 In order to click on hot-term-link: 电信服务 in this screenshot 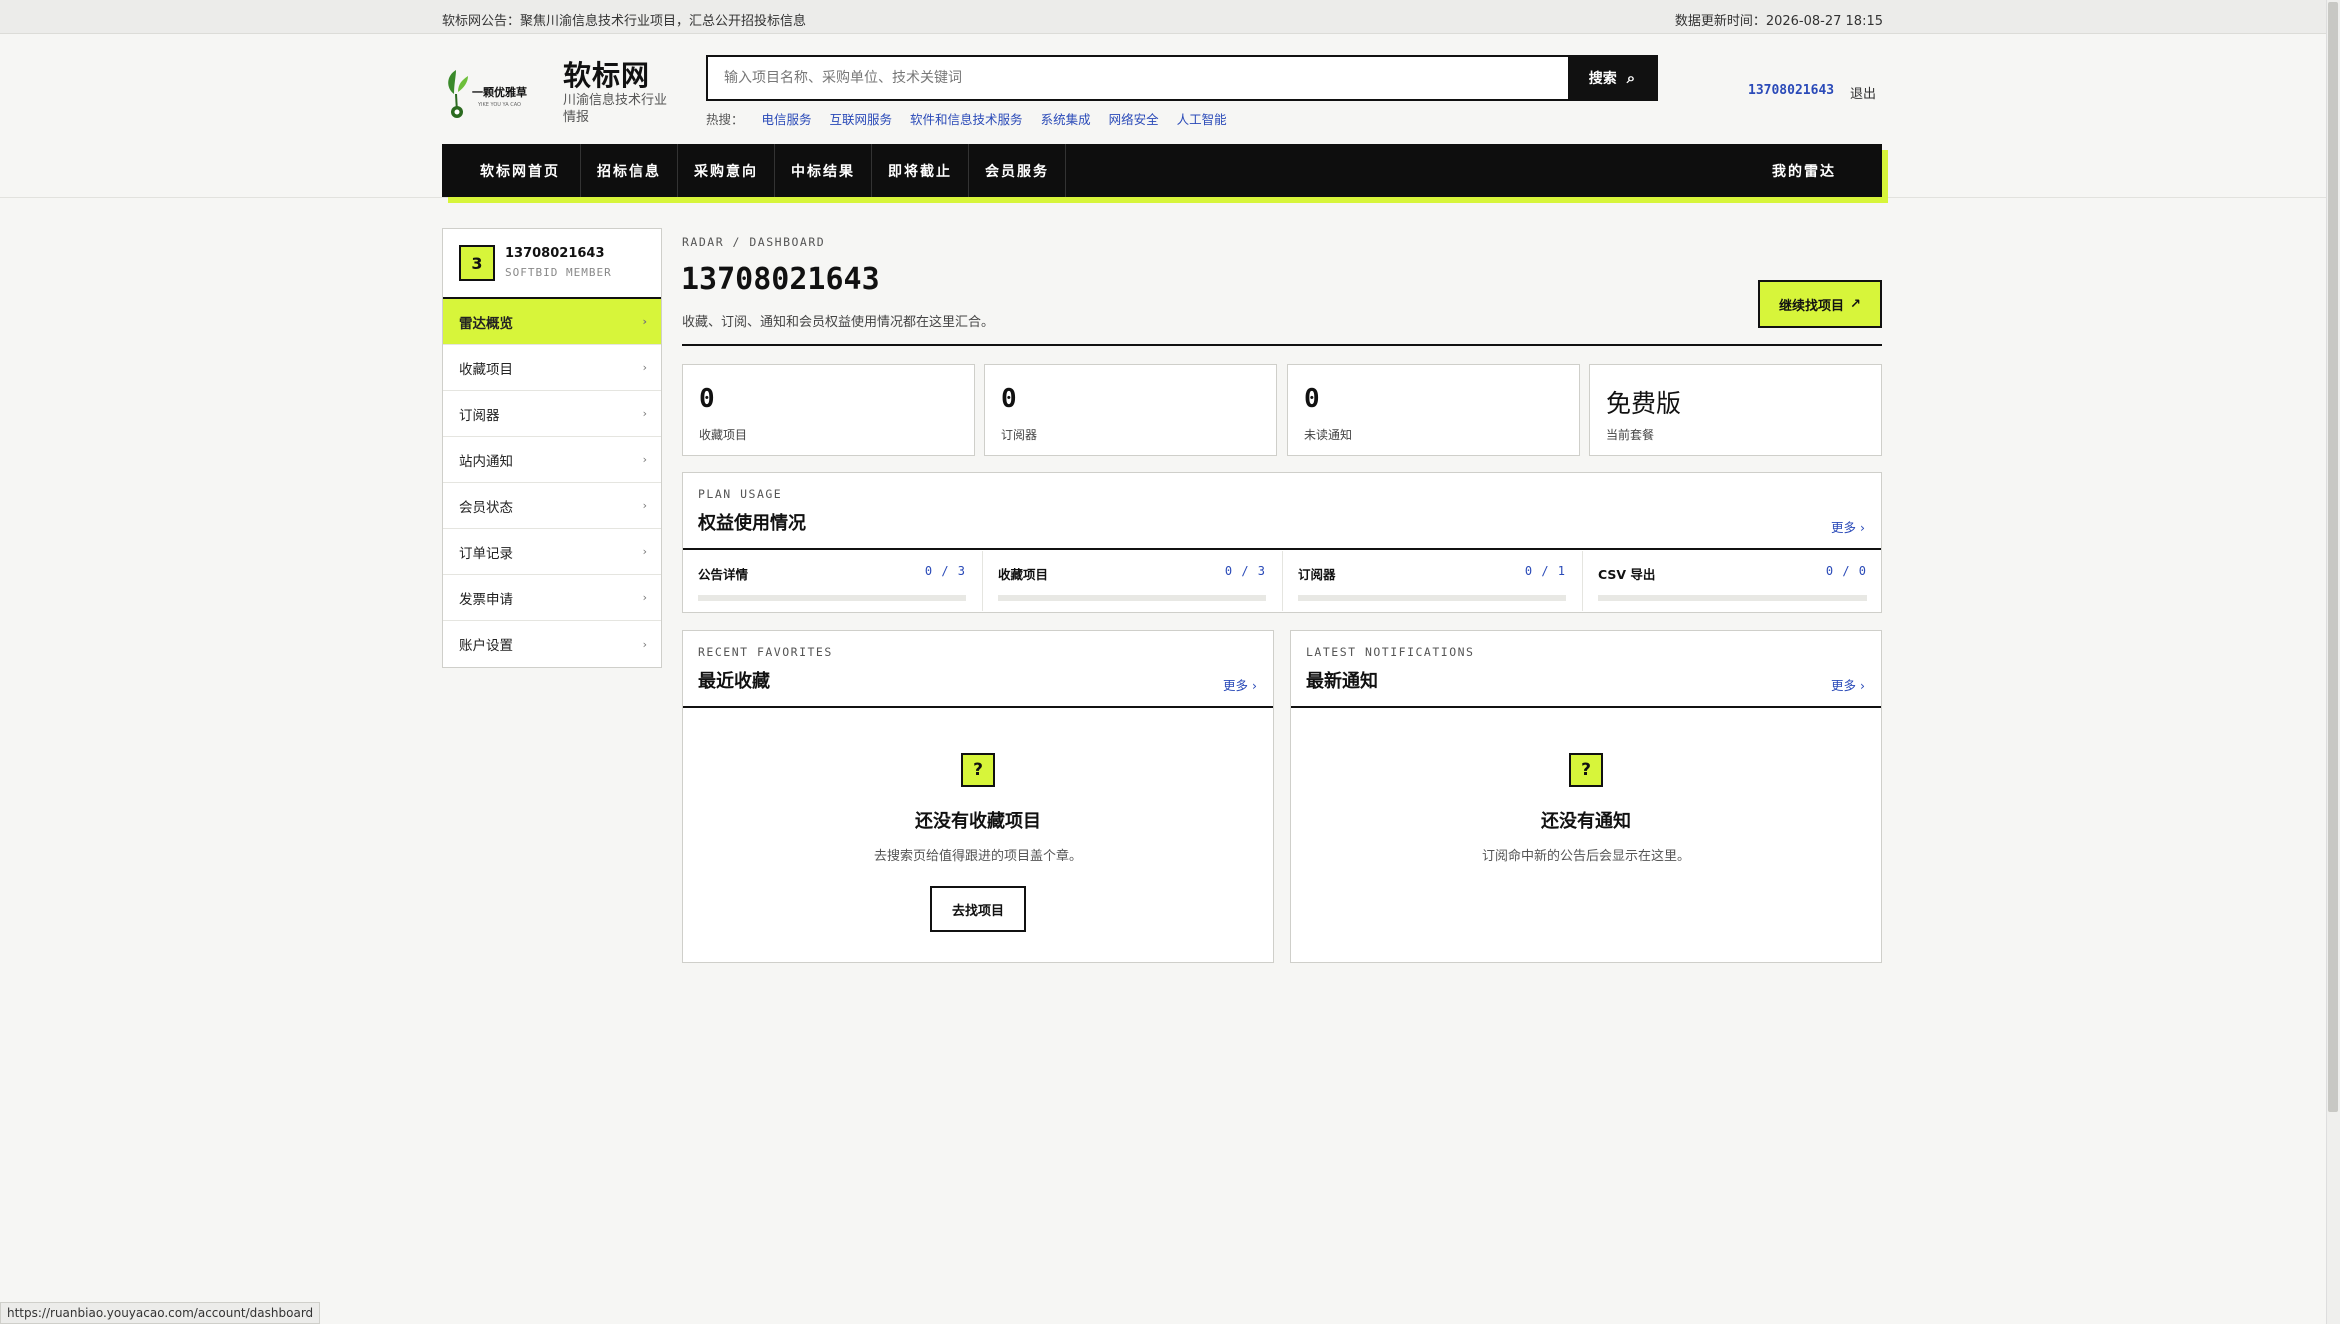, I will do `click(787, 118)`.